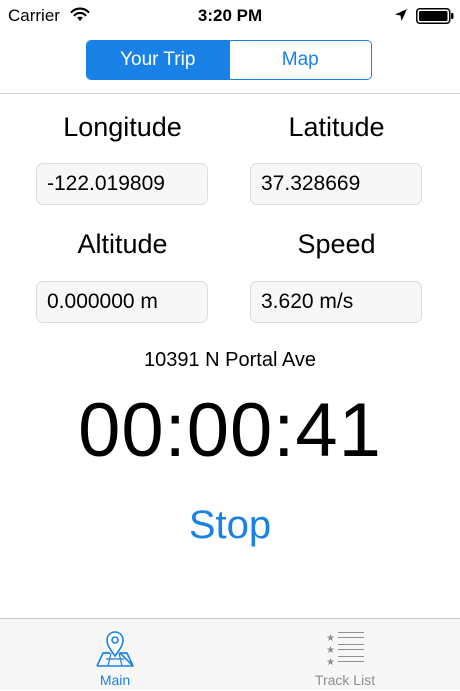  I want to click on speed-field: 3.620 m/s, so click(336, 302).